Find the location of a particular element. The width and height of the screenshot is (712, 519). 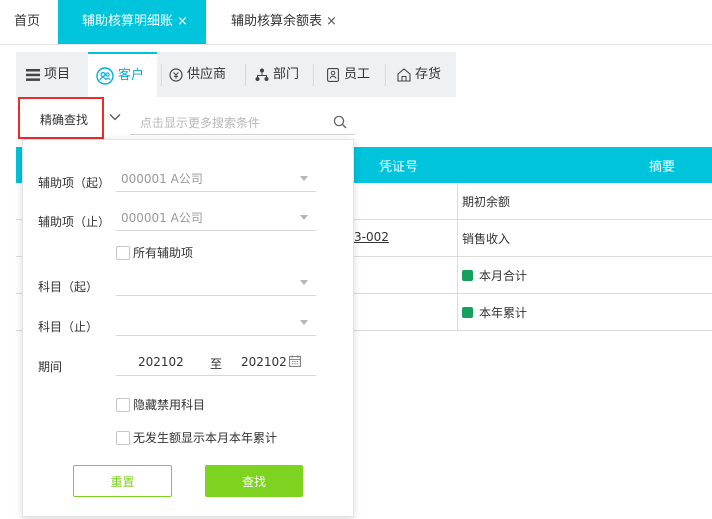

hide-disabled-checkbox-row: 隐藏禁用科目 is located at coordinates (160, 404).